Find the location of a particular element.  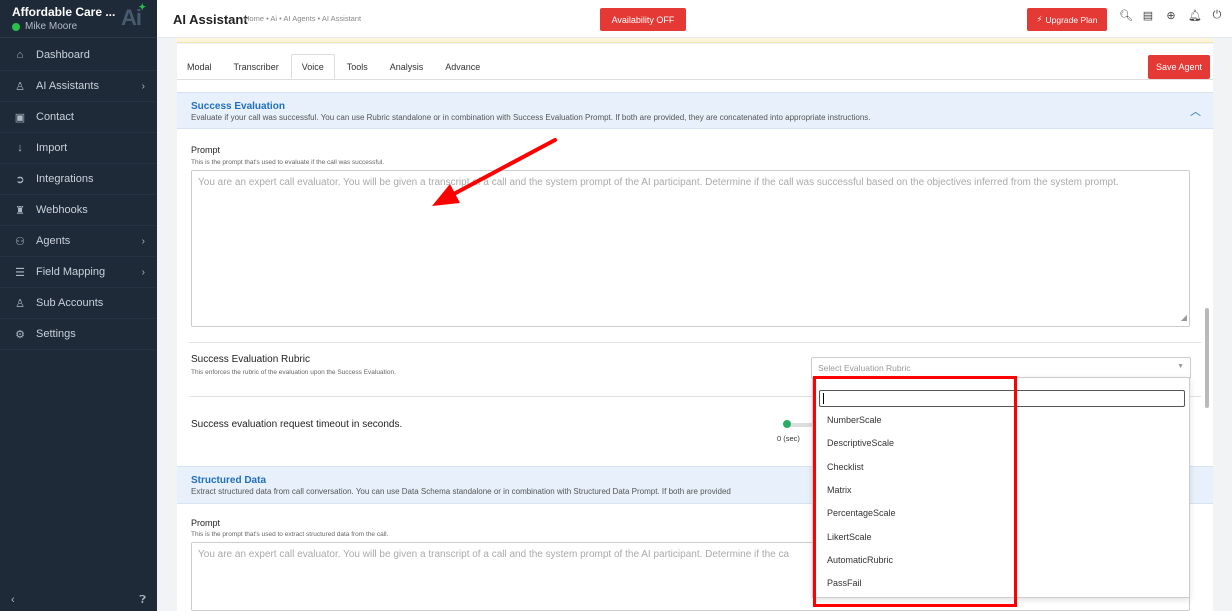

rubric-option: Matrix is located at coordinates (839, 490).